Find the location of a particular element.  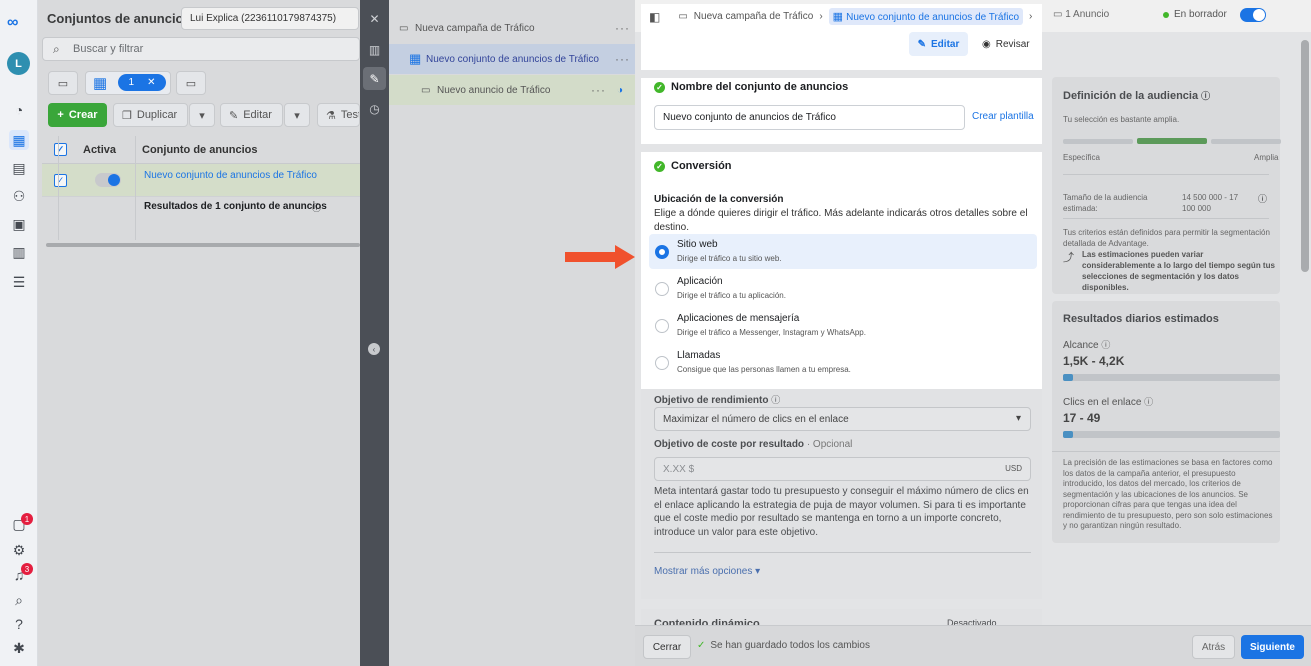

audience-size-value: 14 500 000 - 17 100 000 is located at coordinates (1210, 203).